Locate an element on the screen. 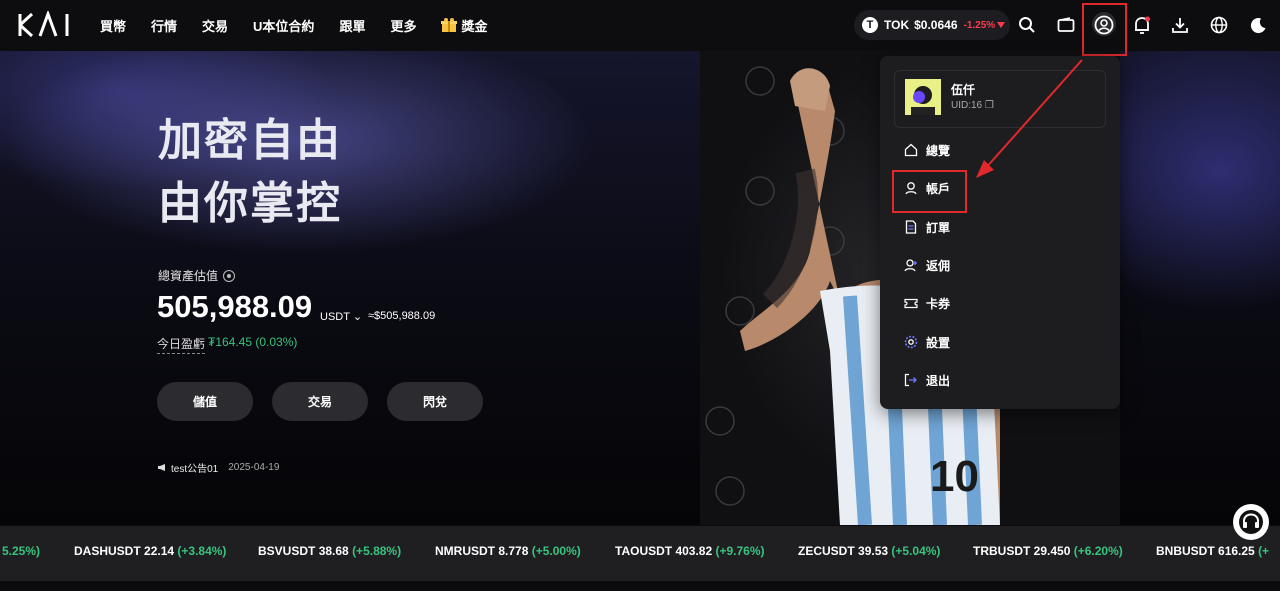 This screenshot has width=1280, height=591. highlight-user-box is located at coordinates (1104, 29).